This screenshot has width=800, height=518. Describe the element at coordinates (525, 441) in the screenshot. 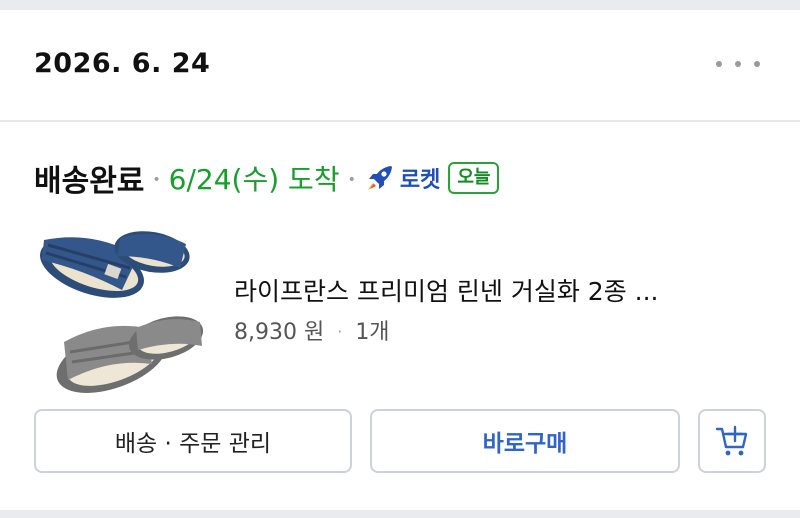

I see `buy-now-button: 바로구매` at that location.